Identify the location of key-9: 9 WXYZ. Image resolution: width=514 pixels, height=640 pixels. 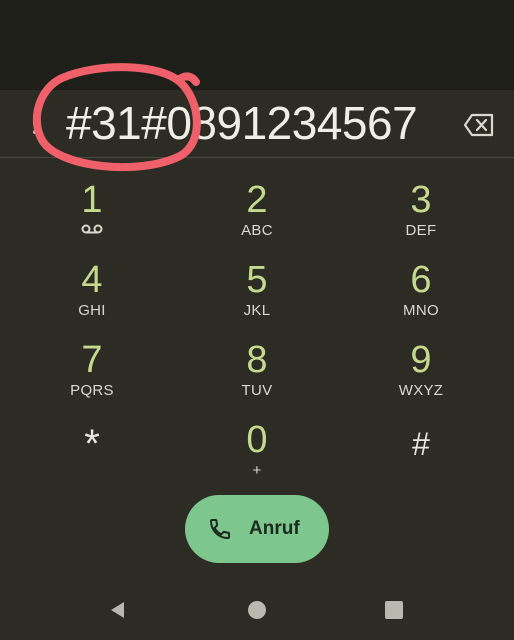
(421, 375).